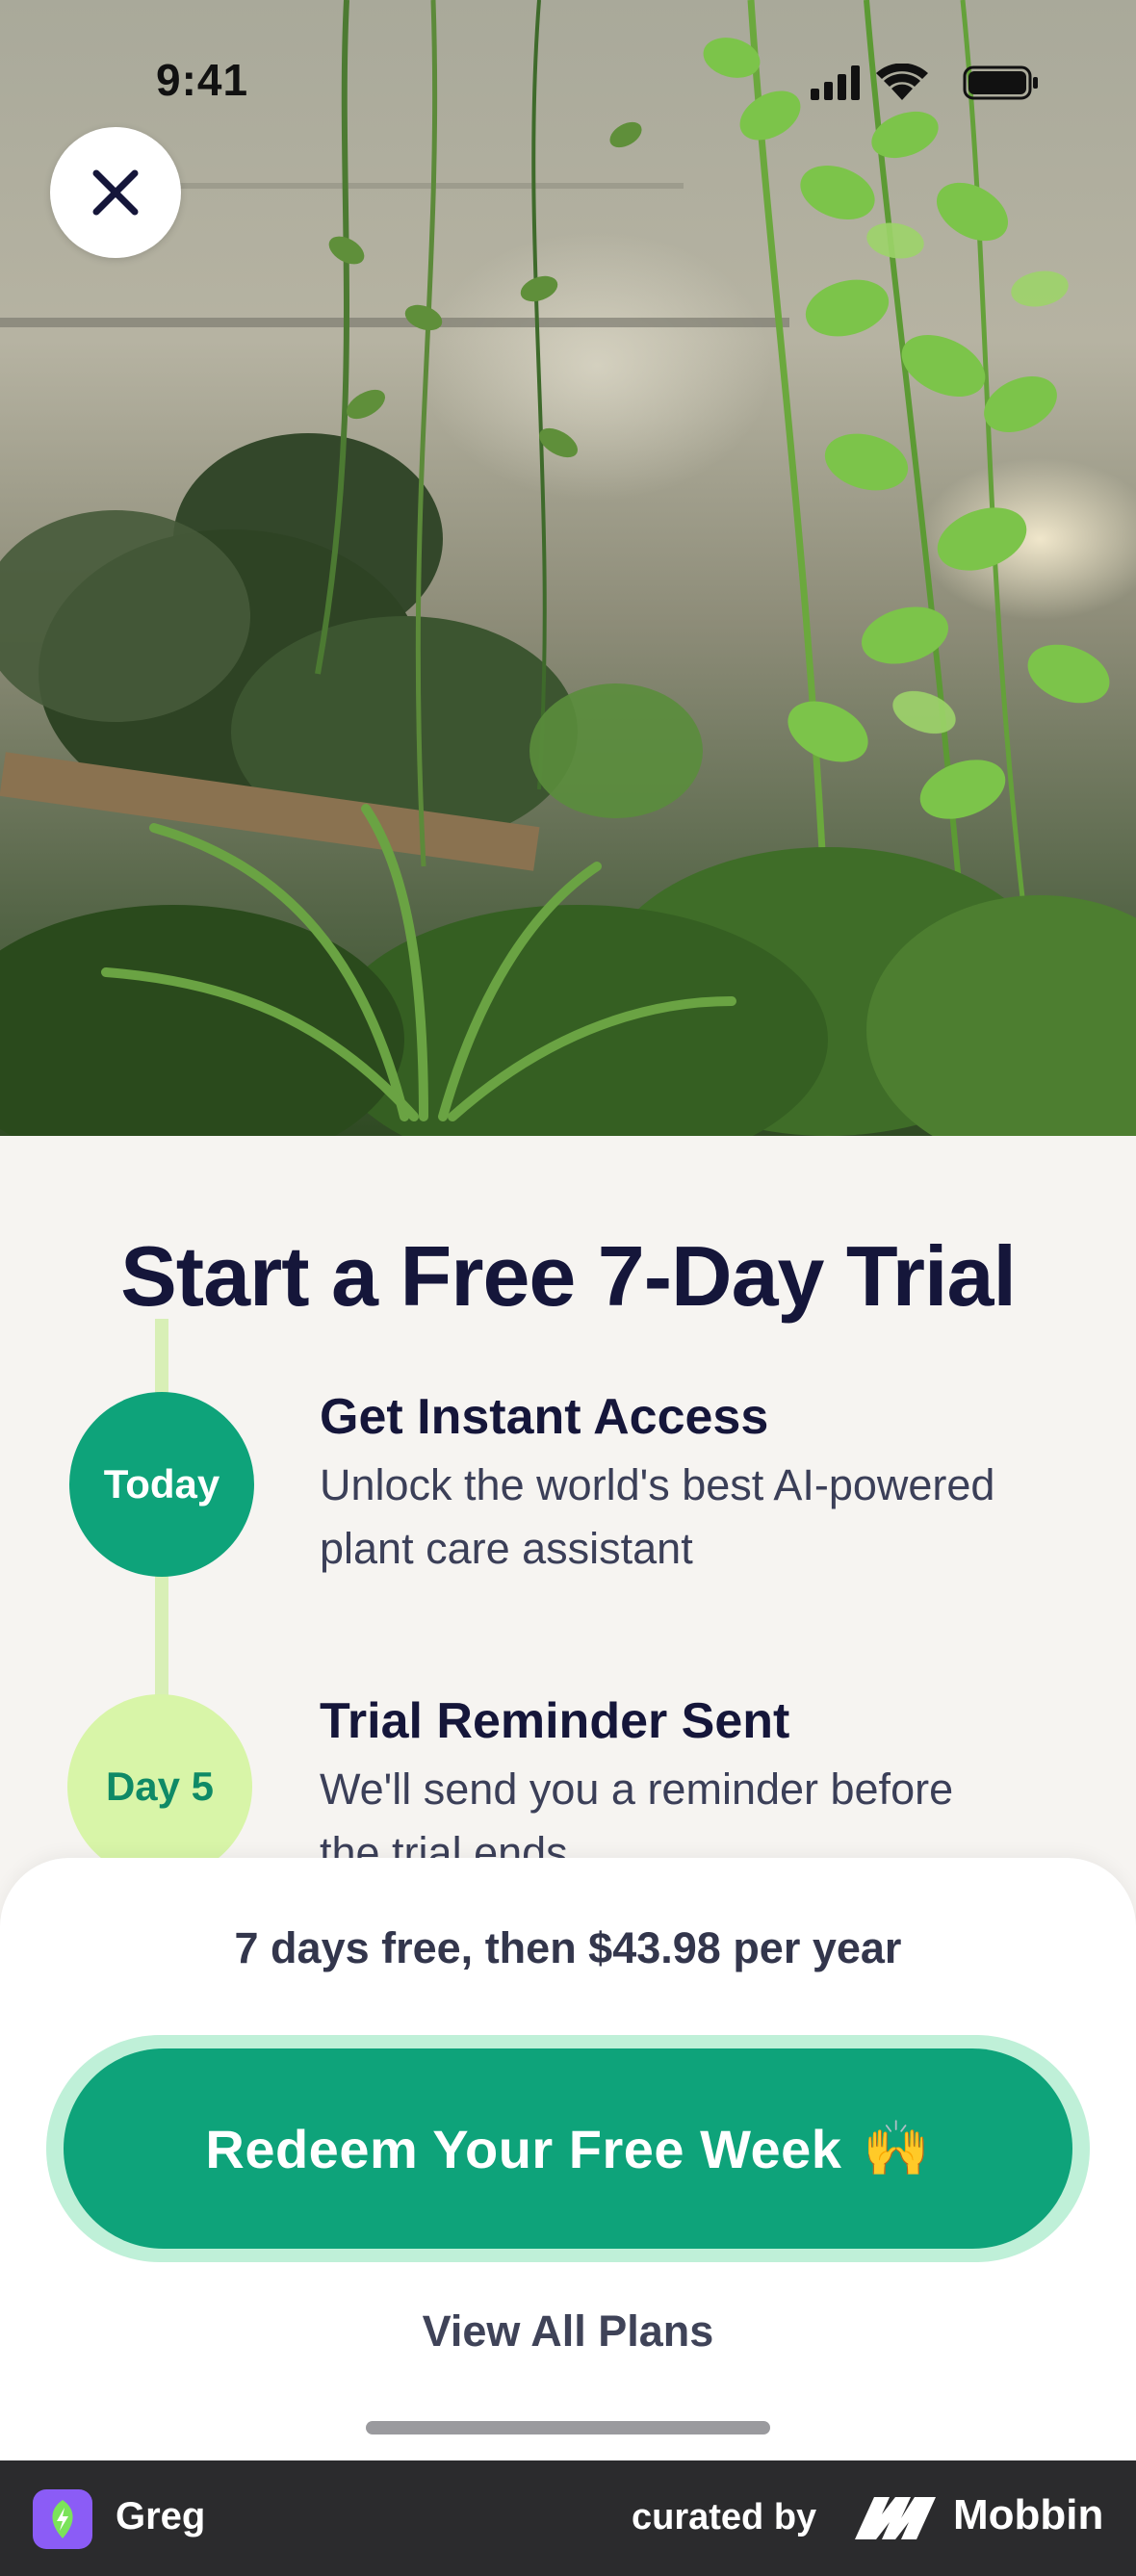  What do you see at coordinates (1028, 2514) in the screenshot?
I see `mobbin-brand: Mobbin` at bounding box center [1028, 2514].